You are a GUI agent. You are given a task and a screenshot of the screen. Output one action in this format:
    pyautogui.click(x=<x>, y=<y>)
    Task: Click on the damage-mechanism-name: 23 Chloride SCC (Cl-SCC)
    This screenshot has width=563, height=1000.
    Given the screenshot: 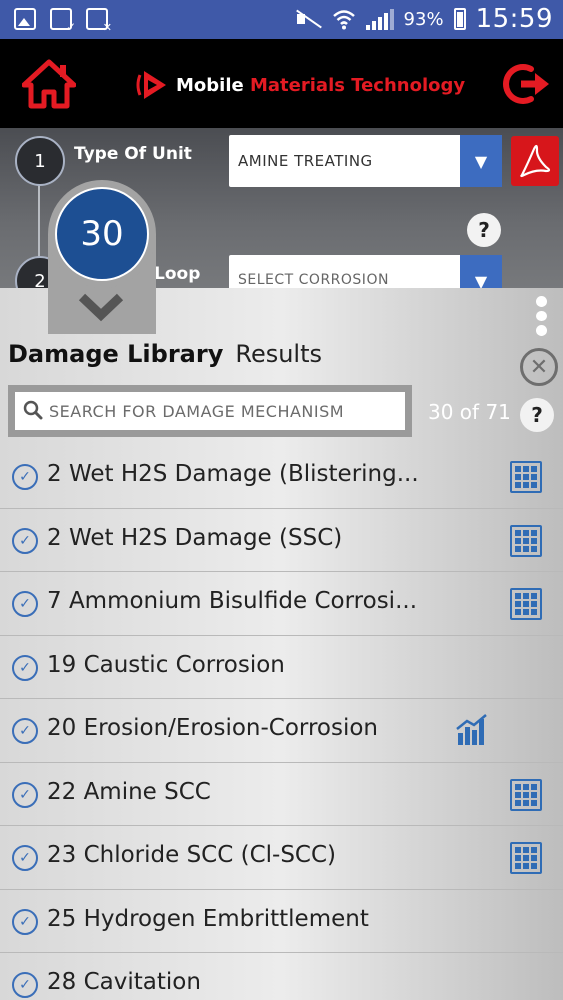 What is the action you would take?
    pyautogui.click(x=192, y=855)
    